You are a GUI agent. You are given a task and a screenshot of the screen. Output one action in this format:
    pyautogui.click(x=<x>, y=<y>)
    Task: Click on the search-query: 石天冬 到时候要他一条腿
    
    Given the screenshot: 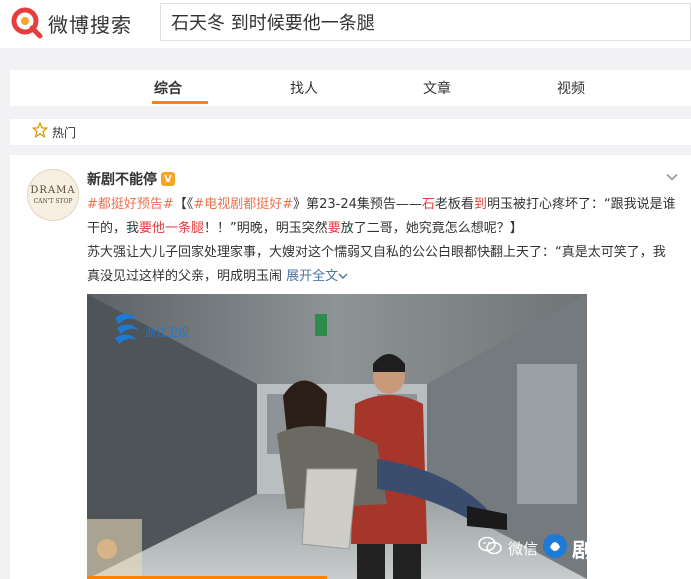 What is the action you would take?
    pyautogui.click(x=273, y=23)
    